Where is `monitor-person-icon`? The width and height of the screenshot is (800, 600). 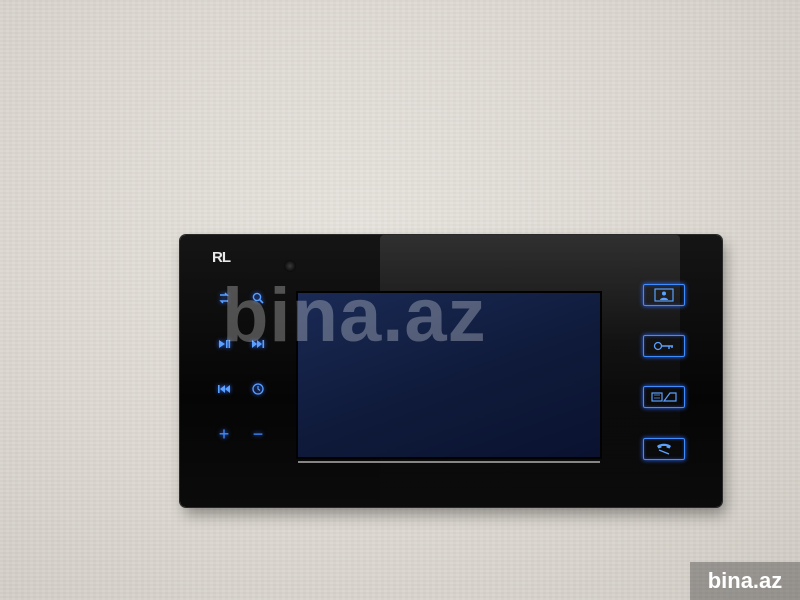
monitor-person-icon is located at coordinates (664, 295).